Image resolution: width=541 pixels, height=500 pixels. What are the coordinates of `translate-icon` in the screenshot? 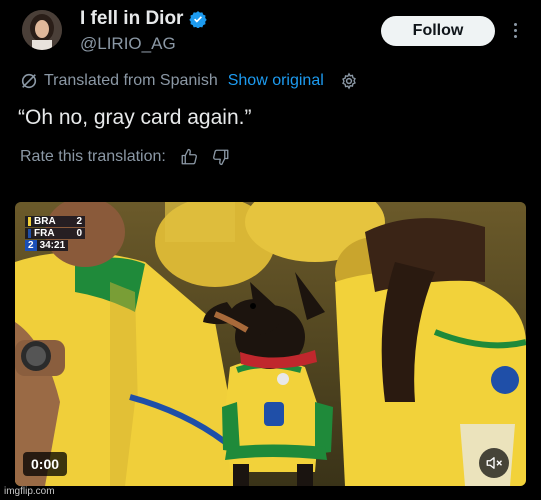 It's located at (29, 81).